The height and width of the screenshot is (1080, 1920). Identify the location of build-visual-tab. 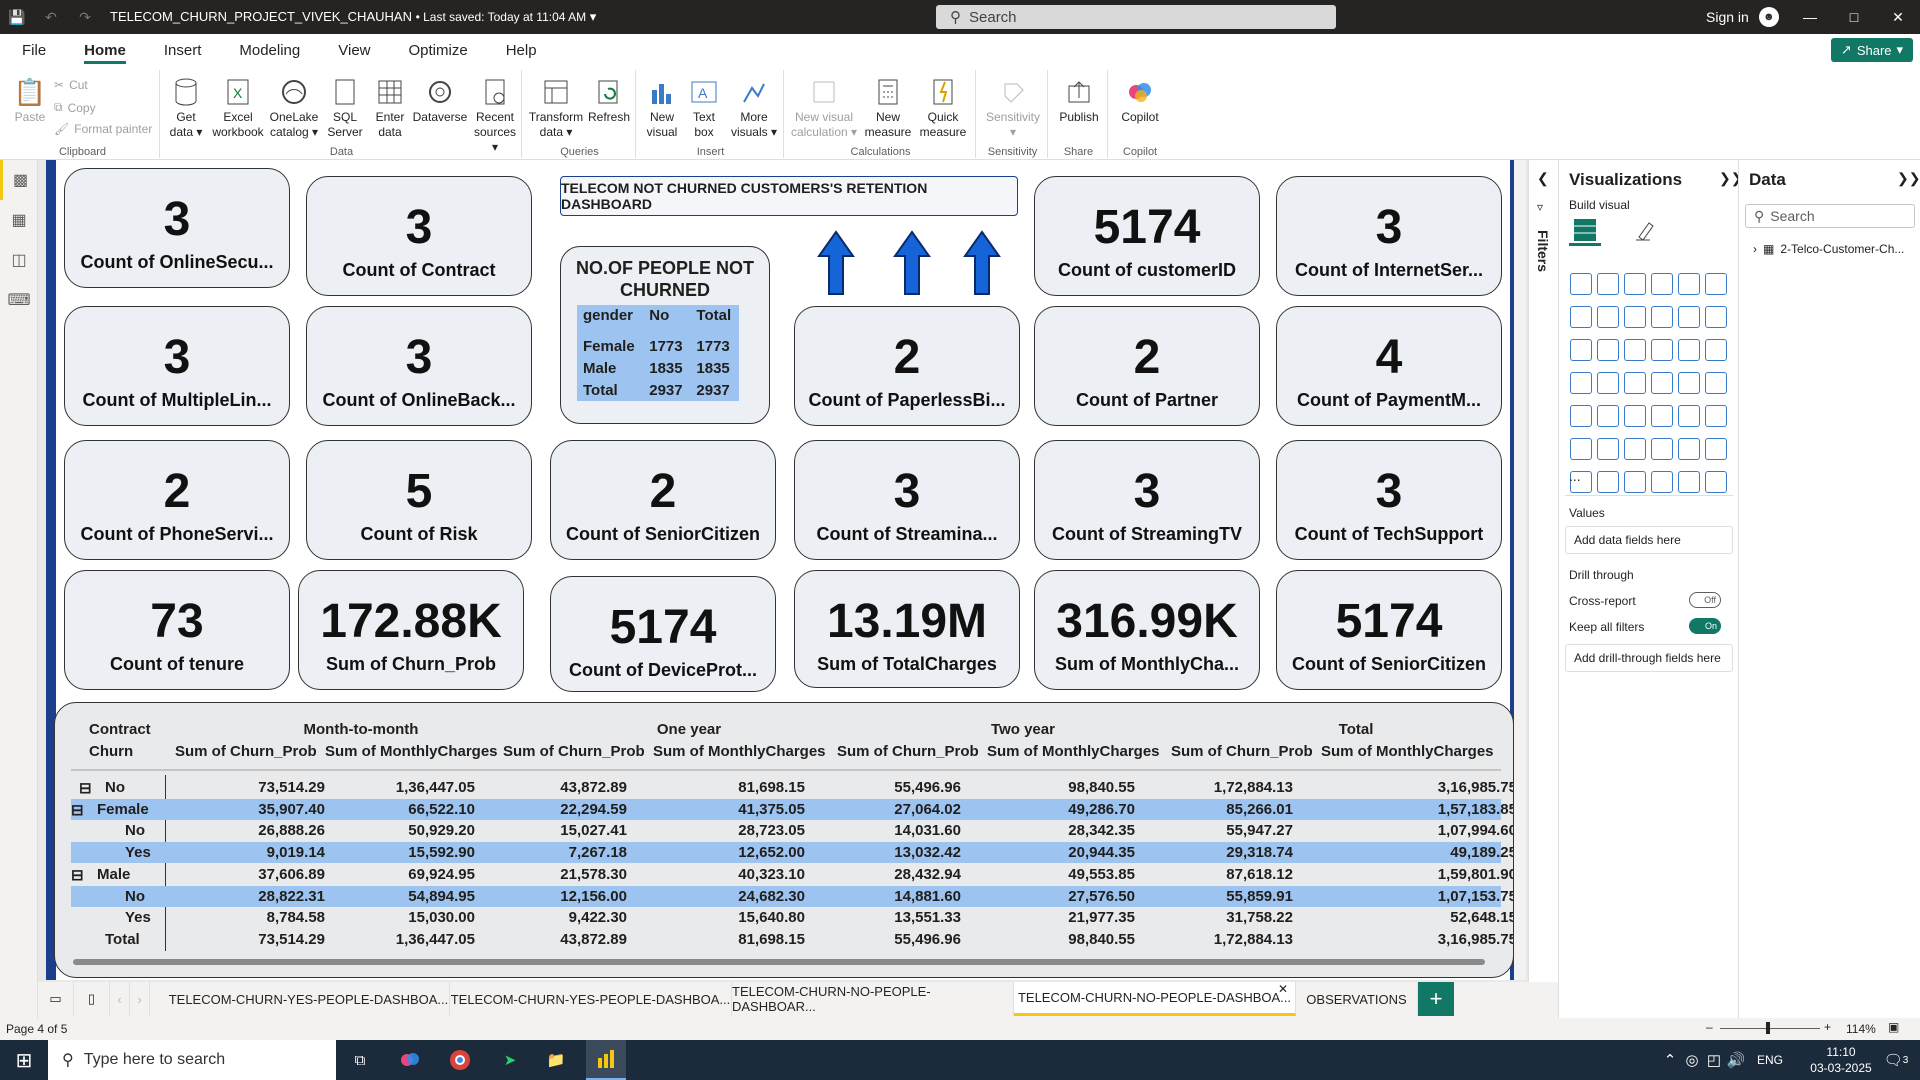
(1585, 231).